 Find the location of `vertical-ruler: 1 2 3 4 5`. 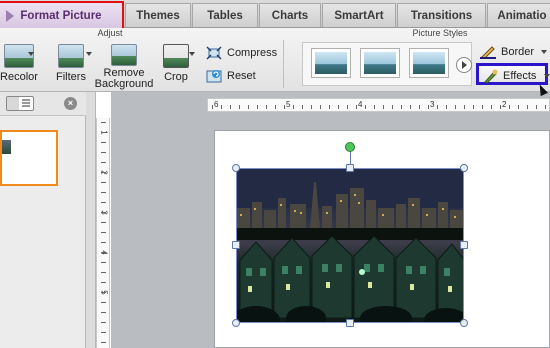

vertical-ruler: 1 2 3 4 5 is located at coordinates (103, 233).